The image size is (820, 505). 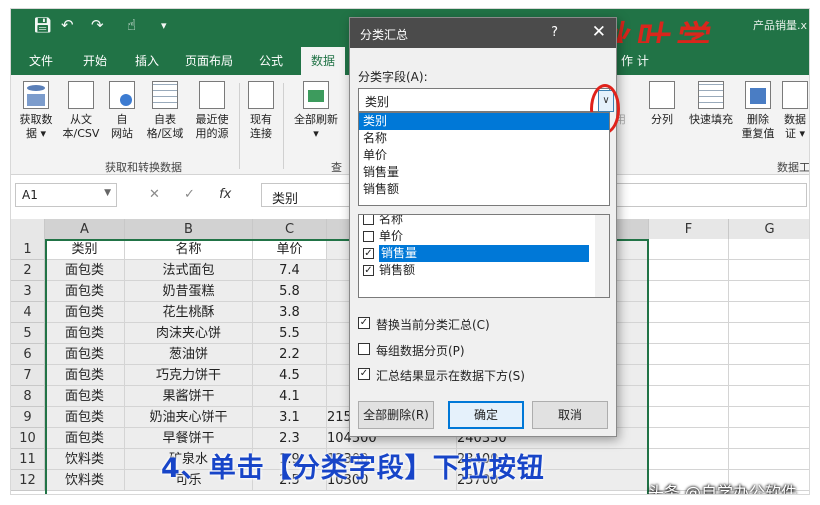 What do you see at coordinates (212, 111) in the screenshot?
I see `recent-sources-button: 最近使 用的源` at bounding box center [212, 111].